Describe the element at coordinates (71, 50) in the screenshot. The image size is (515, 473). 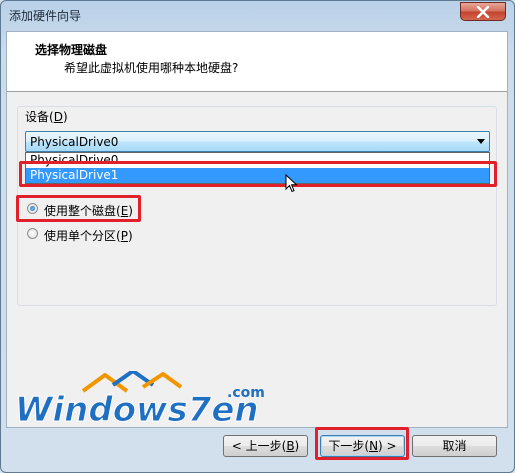
I see `page-title: 选择物理磁盘` at that location.